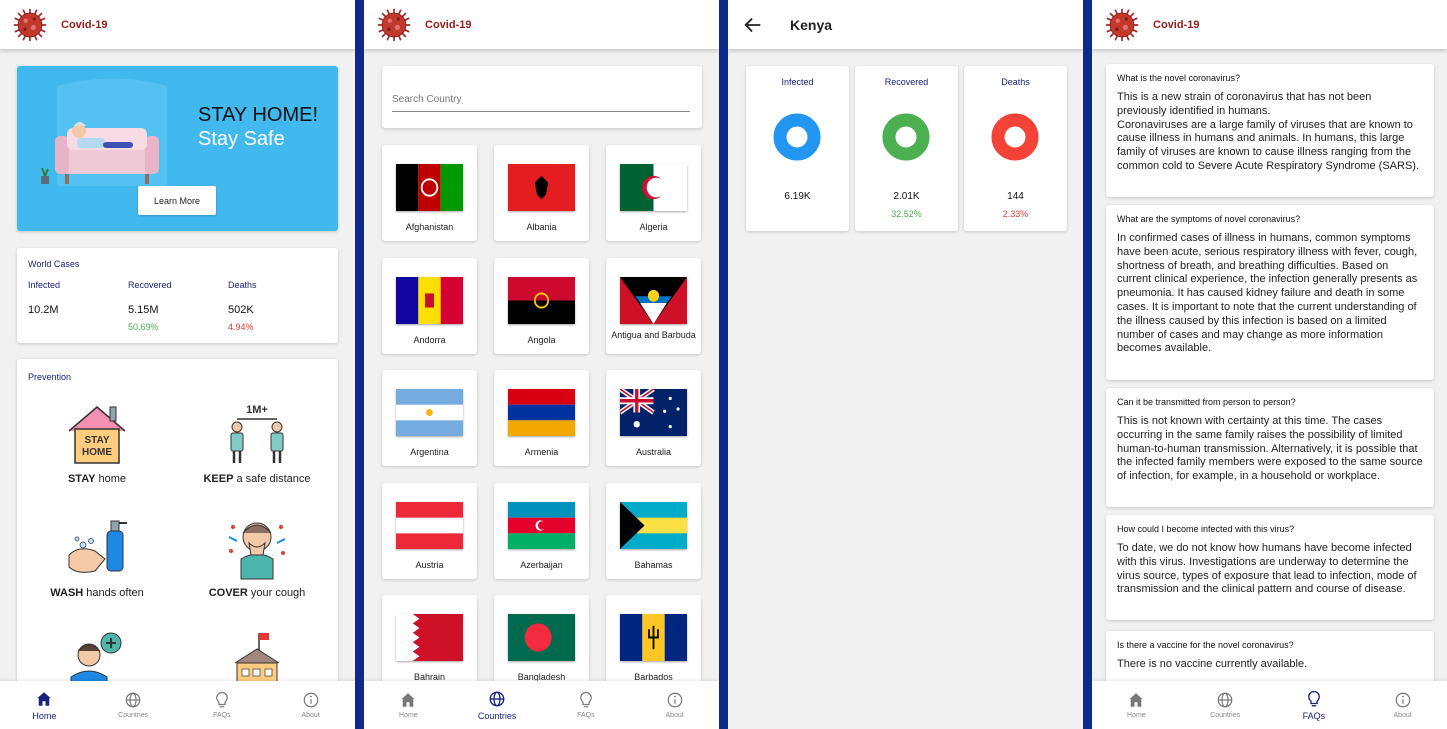  I want to click on country-card-andorra: Andorra, so click(429, 306).